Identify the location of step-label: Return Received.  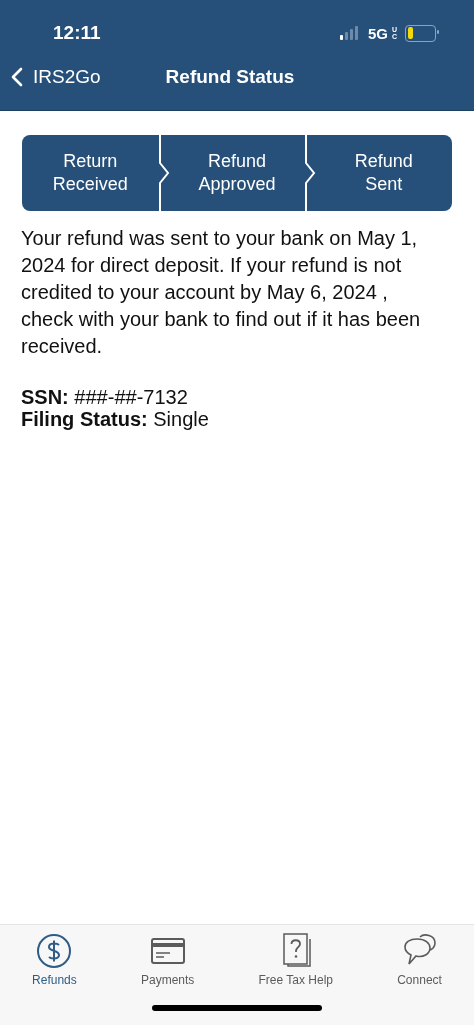
(90, 173).